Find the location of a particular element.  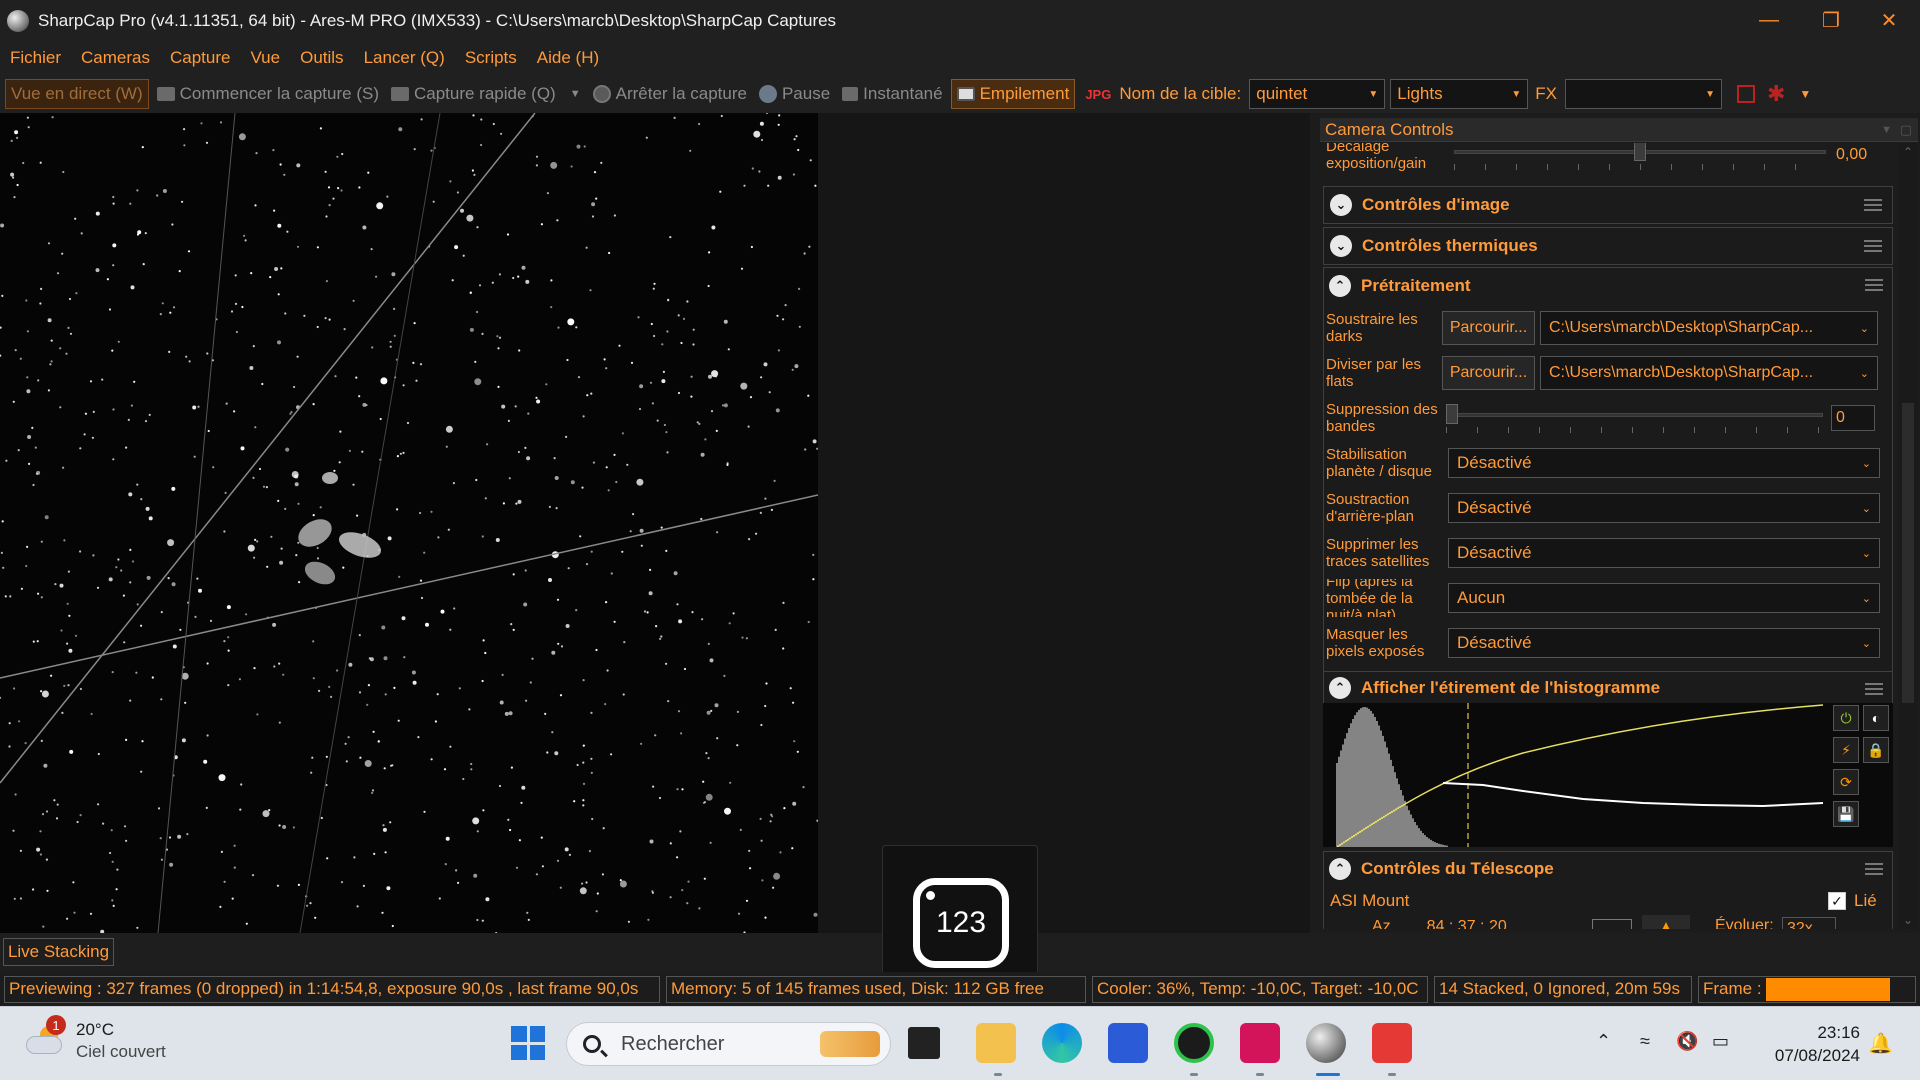

speed-combo: 32x ⌄ is located at coordinates (1809, 923).